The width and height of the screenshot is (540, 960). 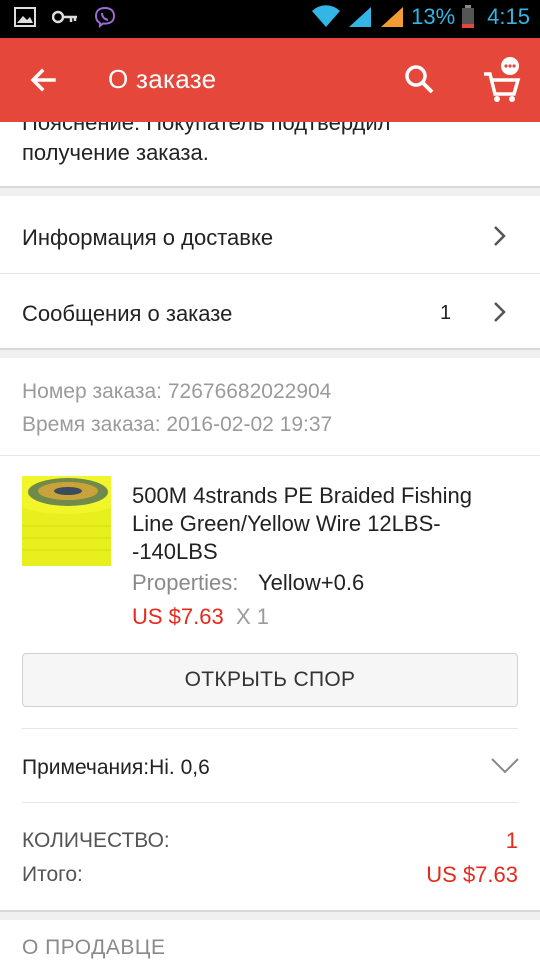 I want to click on arrow-left-icon, so click(x=44, y=80).